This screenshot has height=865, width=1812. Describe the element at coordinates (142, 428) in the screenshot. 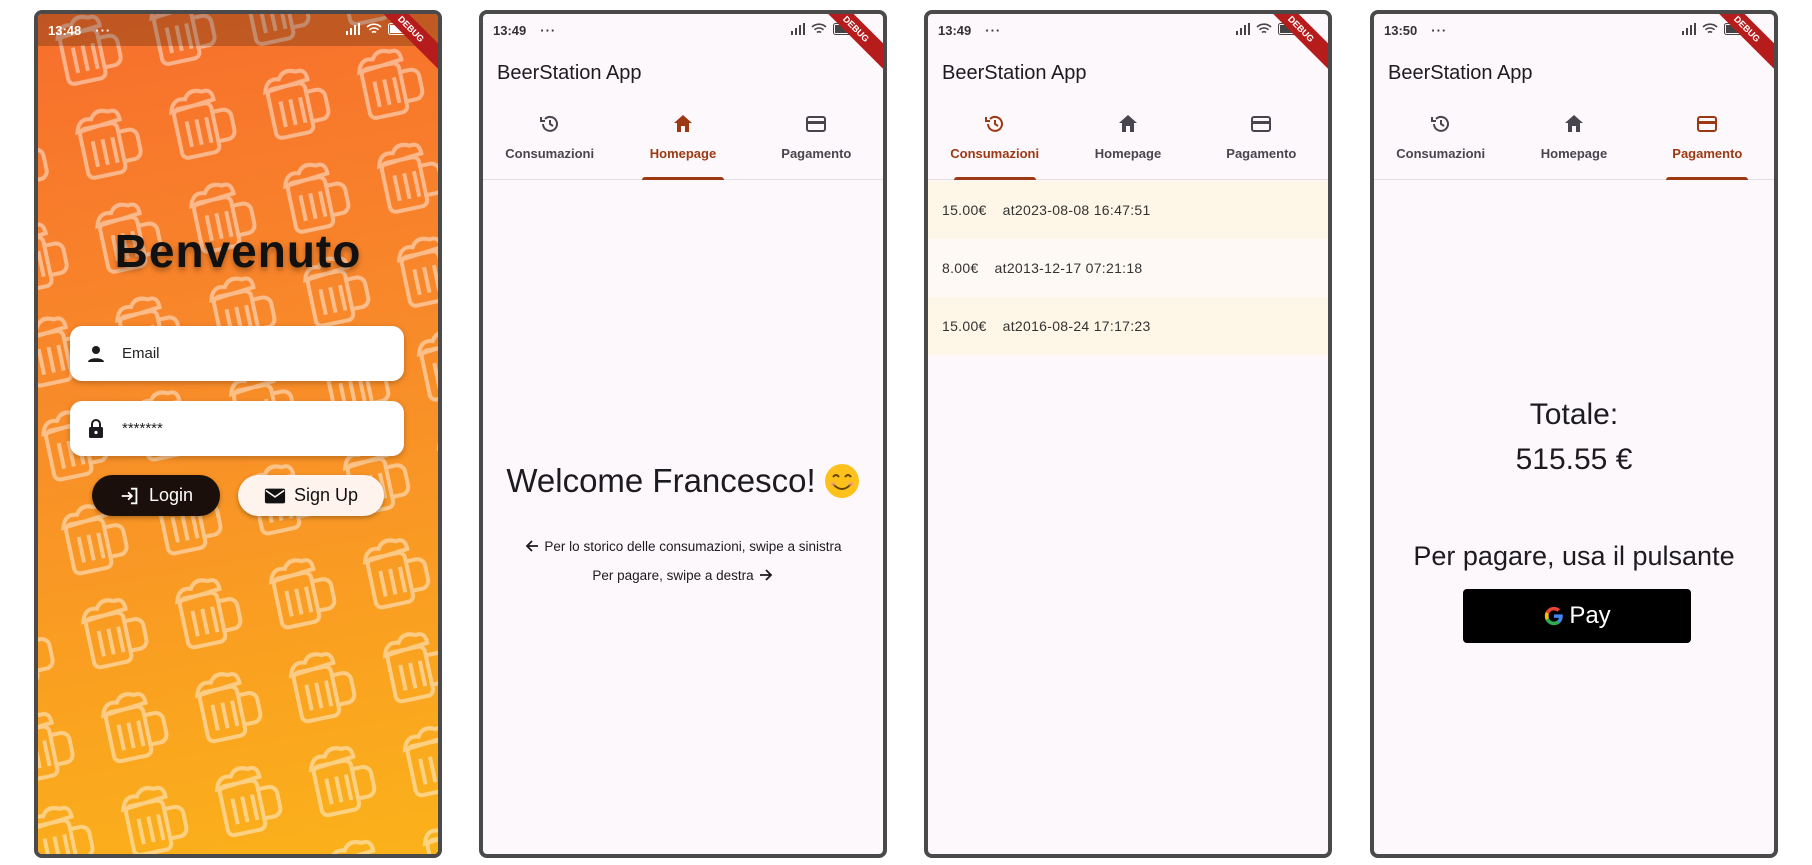

I see `password-value: *******` at that location.